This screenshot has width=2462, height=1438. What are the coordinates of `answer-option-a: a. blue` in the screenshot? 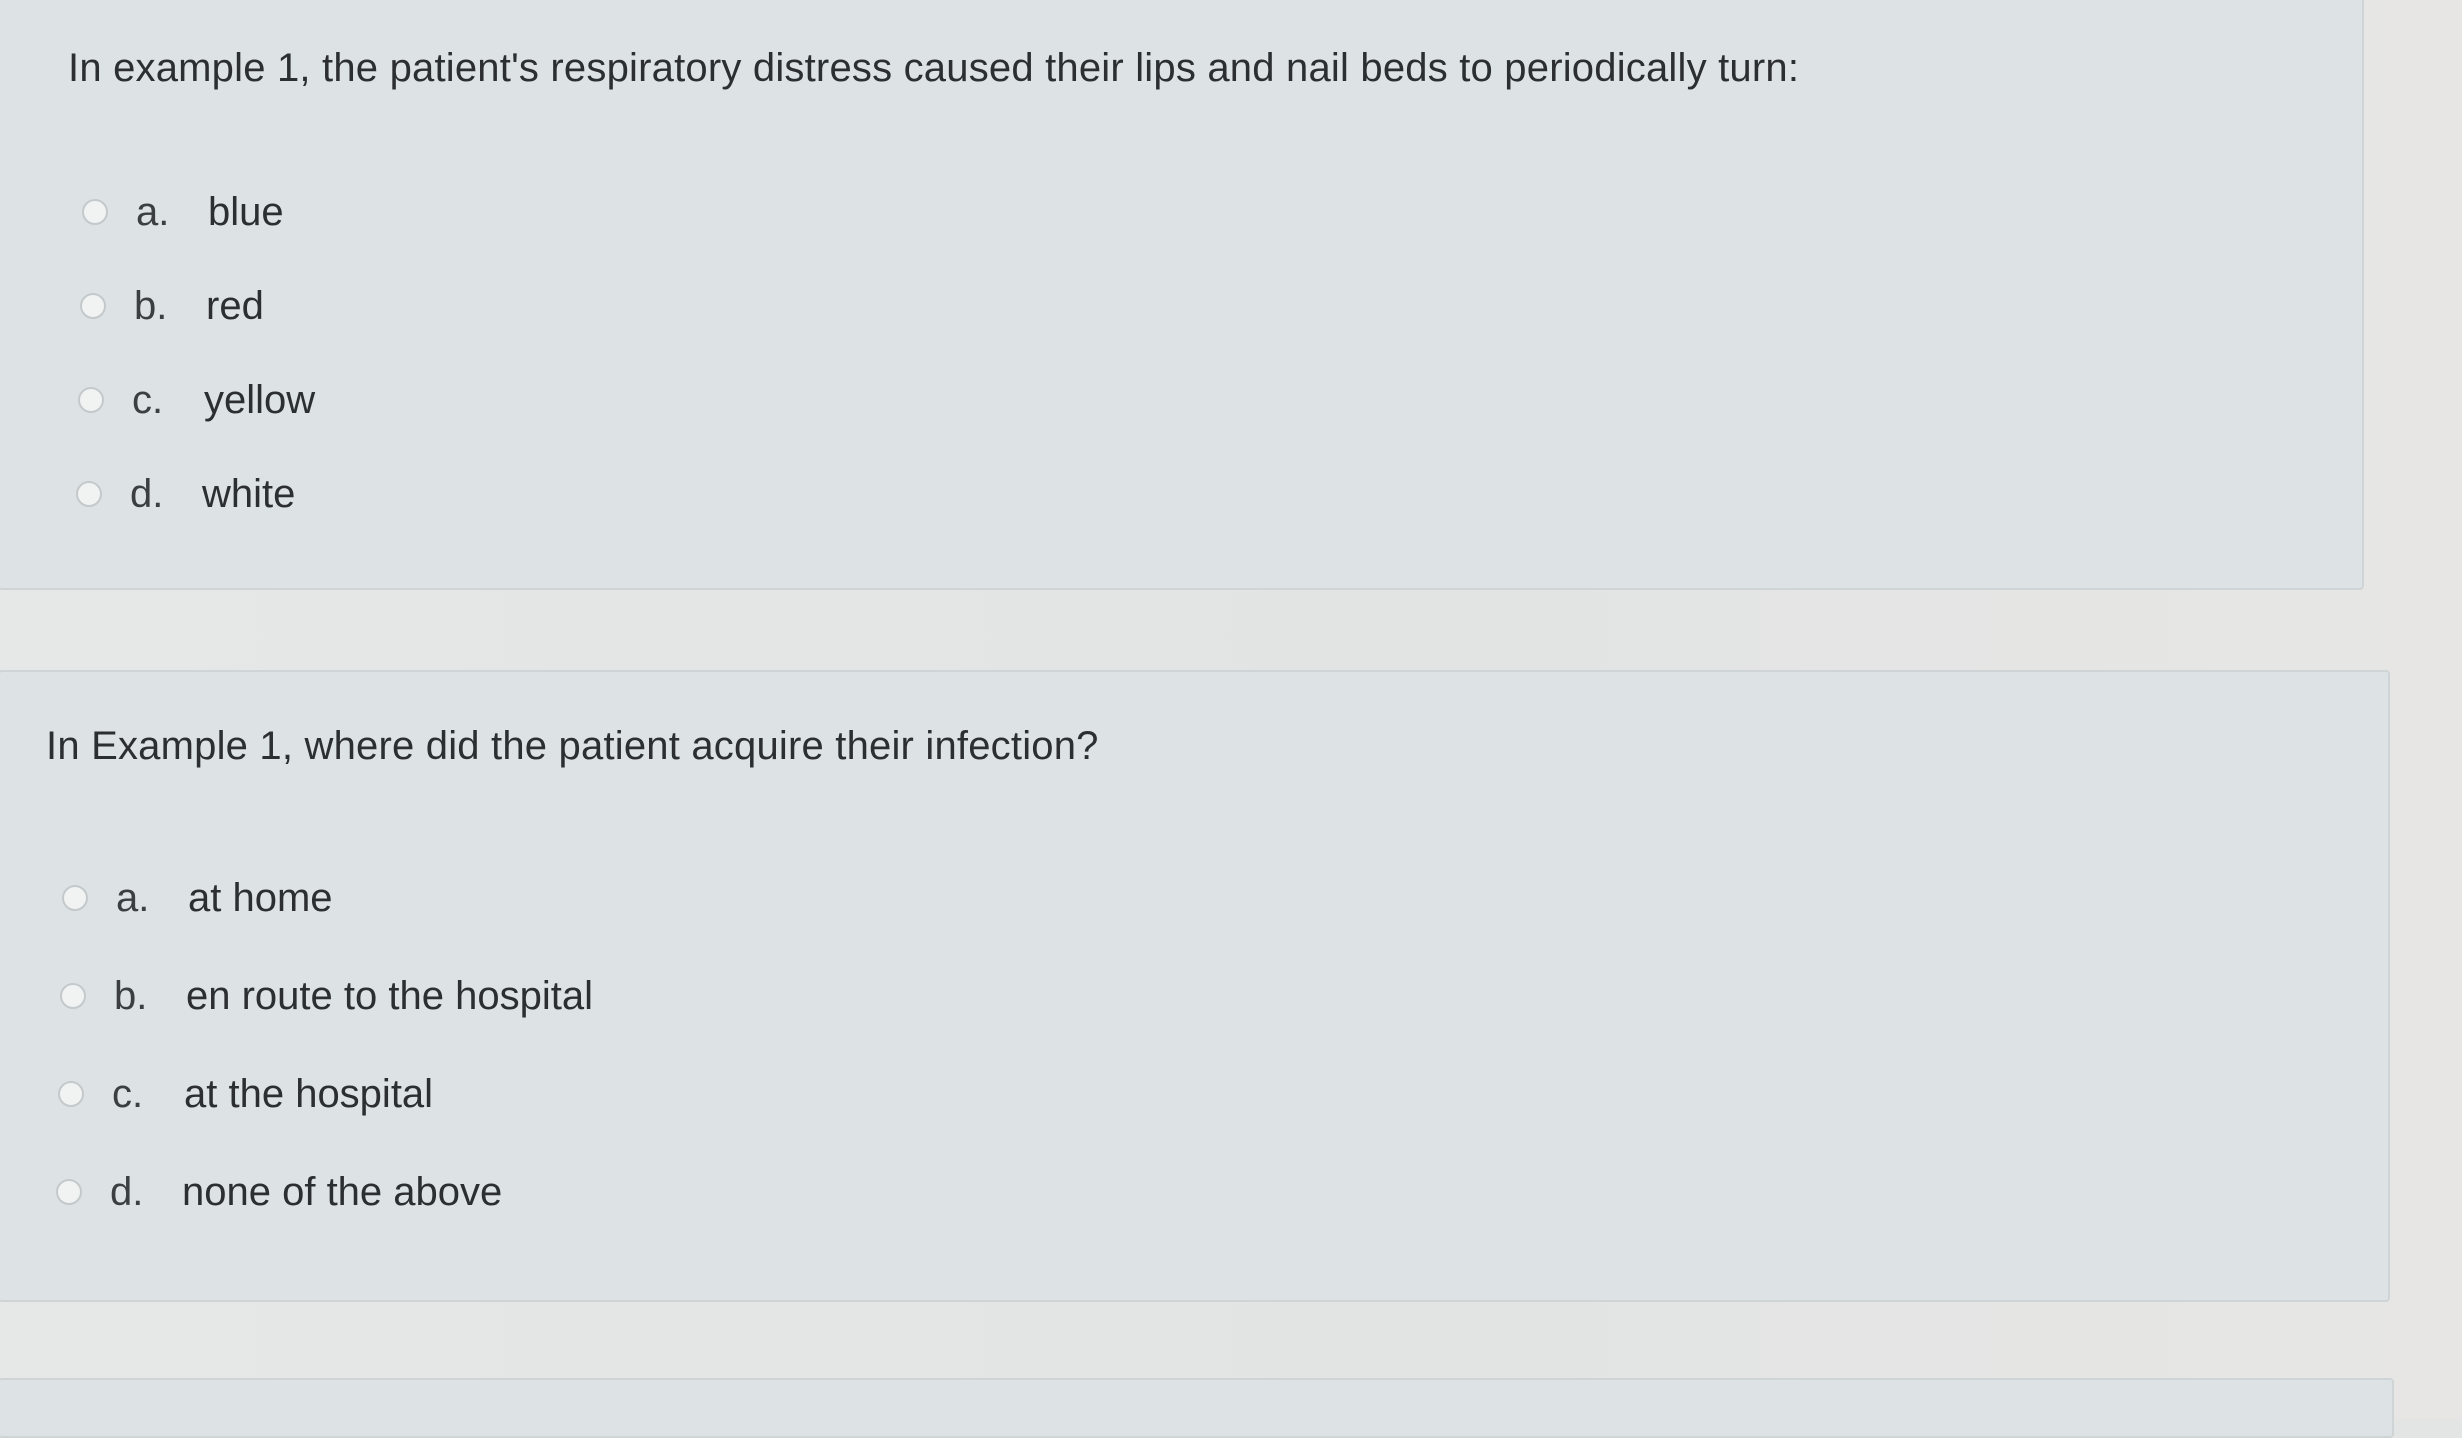 It's located at (183, 212).